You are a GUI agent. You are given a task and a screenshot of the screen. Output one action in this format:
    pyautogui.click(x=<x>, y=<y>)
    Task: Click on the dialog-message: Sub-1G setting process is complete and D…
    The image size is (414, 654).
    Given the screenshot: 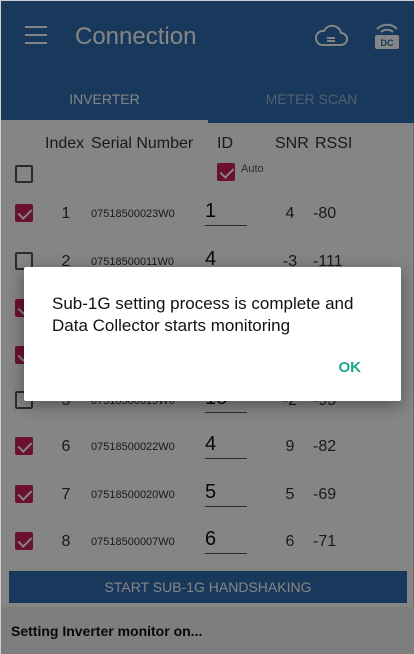 What is the action you would take?
    pyautogui.click(x=203, y=314)
    